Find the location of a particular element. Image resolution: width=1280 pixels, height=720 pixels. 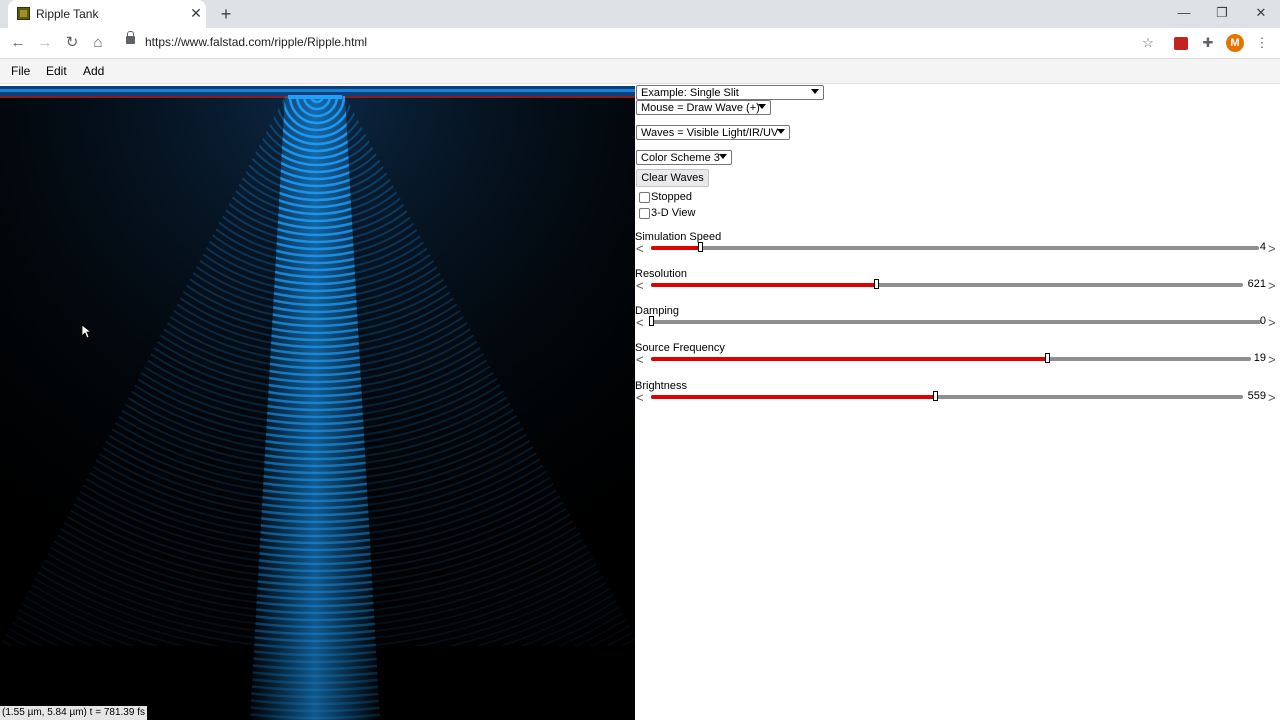

color-scheme-select: Color Scheme 3 is located at coordinates (684, 157).